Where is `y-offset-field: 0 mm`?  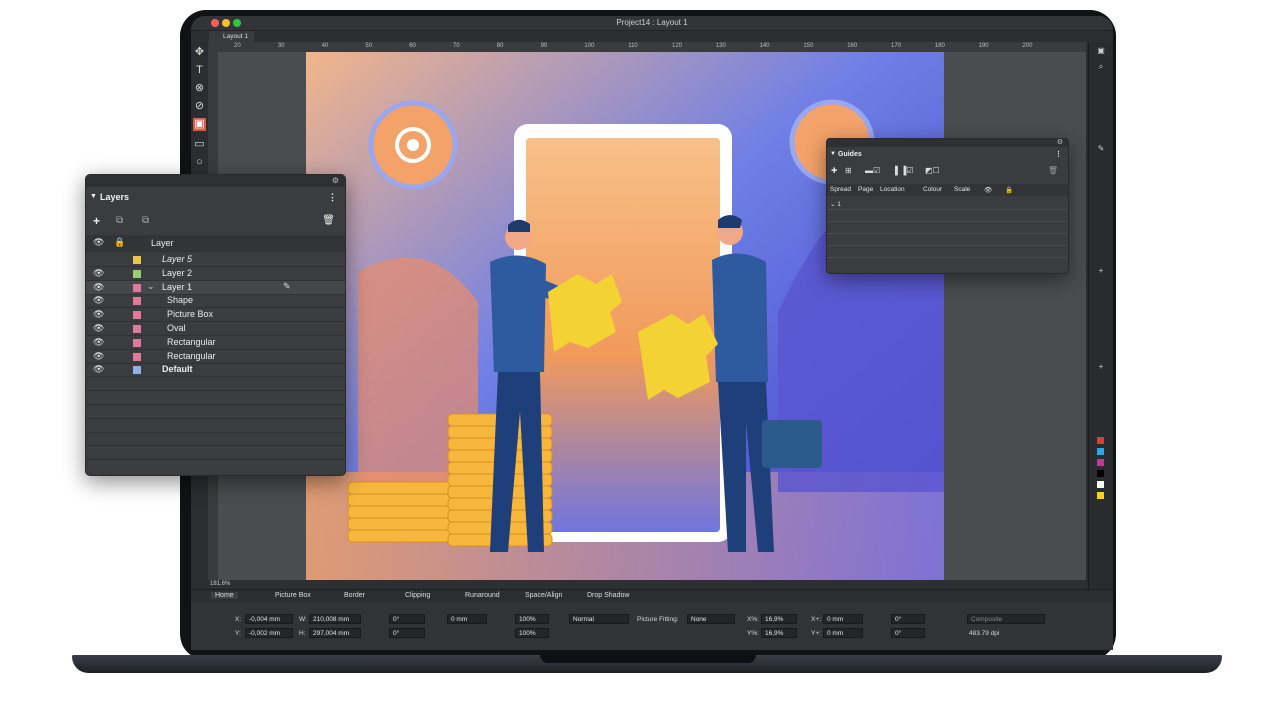
y-offset-field: 0 mm is located at coordinates (843, 633).